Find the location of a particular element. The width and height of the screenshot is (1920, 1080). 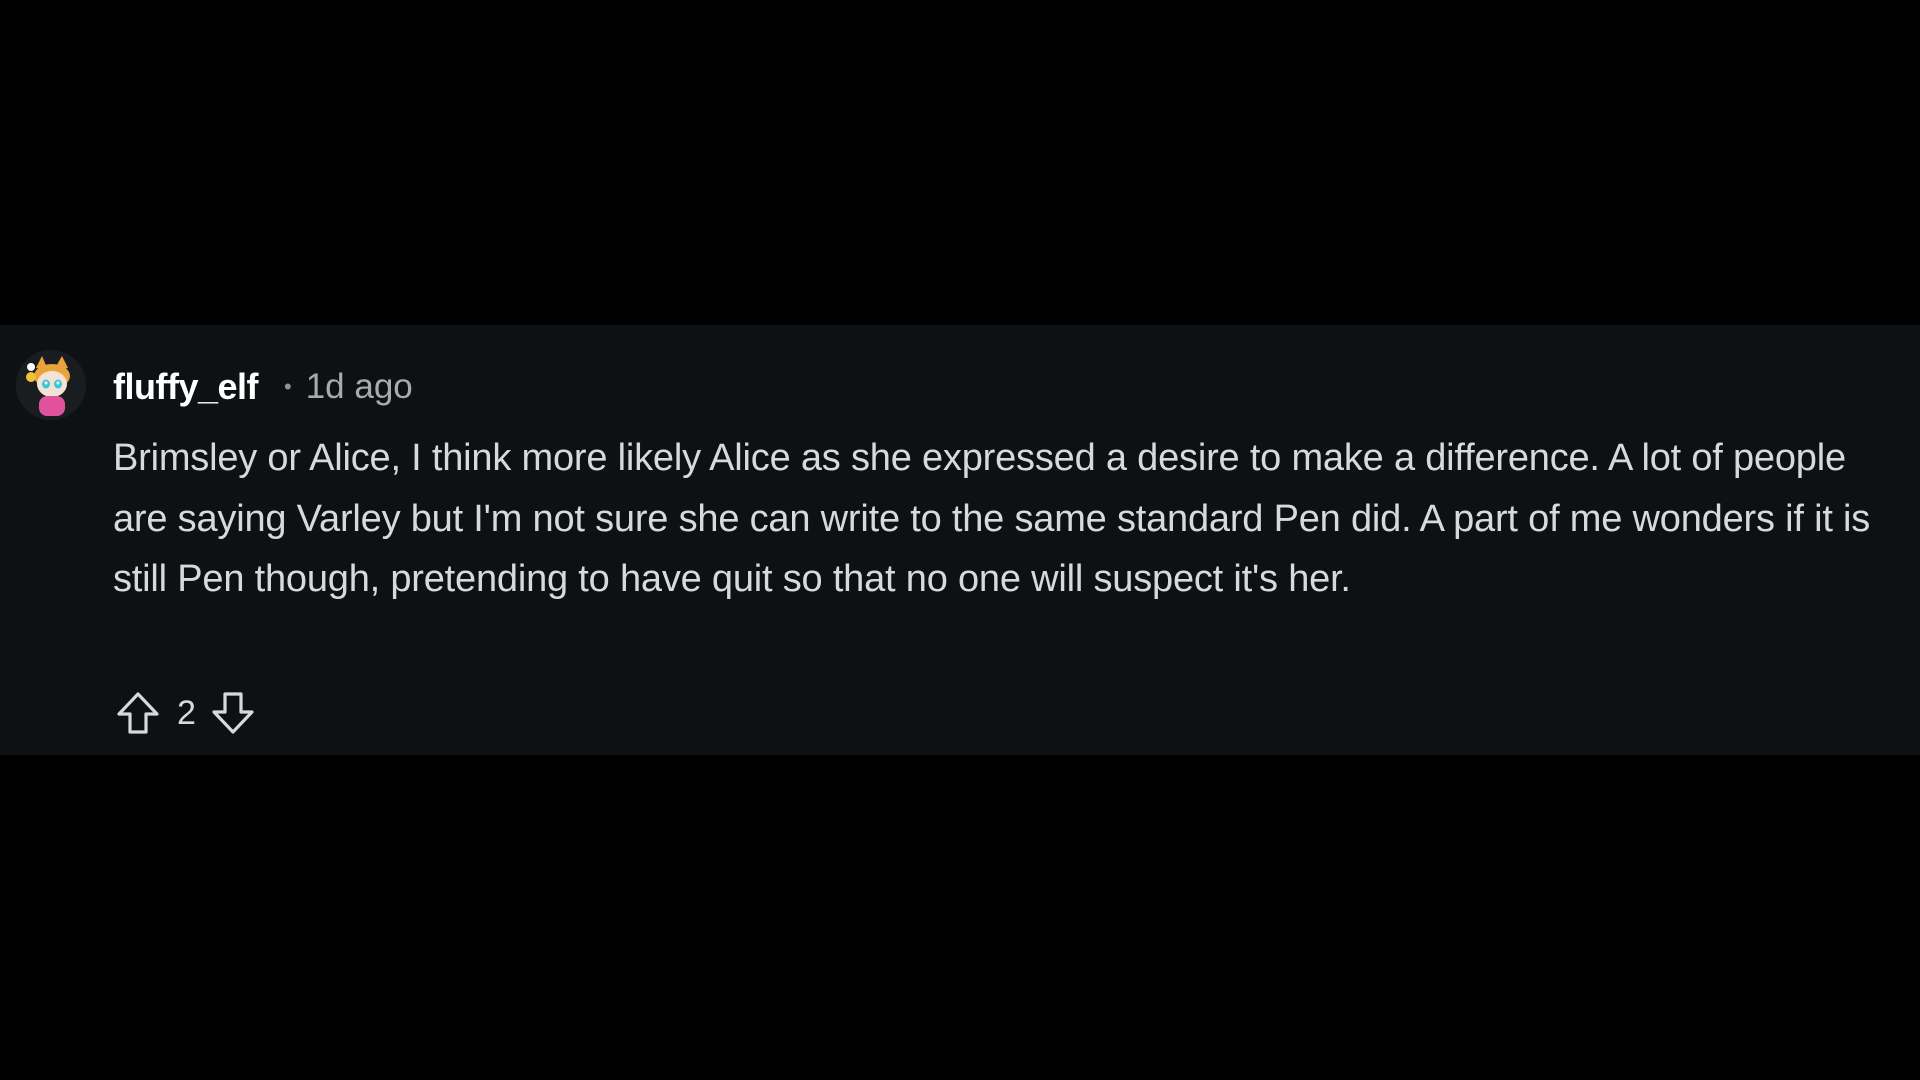

comment-meta: fluffy_elf • 1d ago is located at coordinates (263, 387).